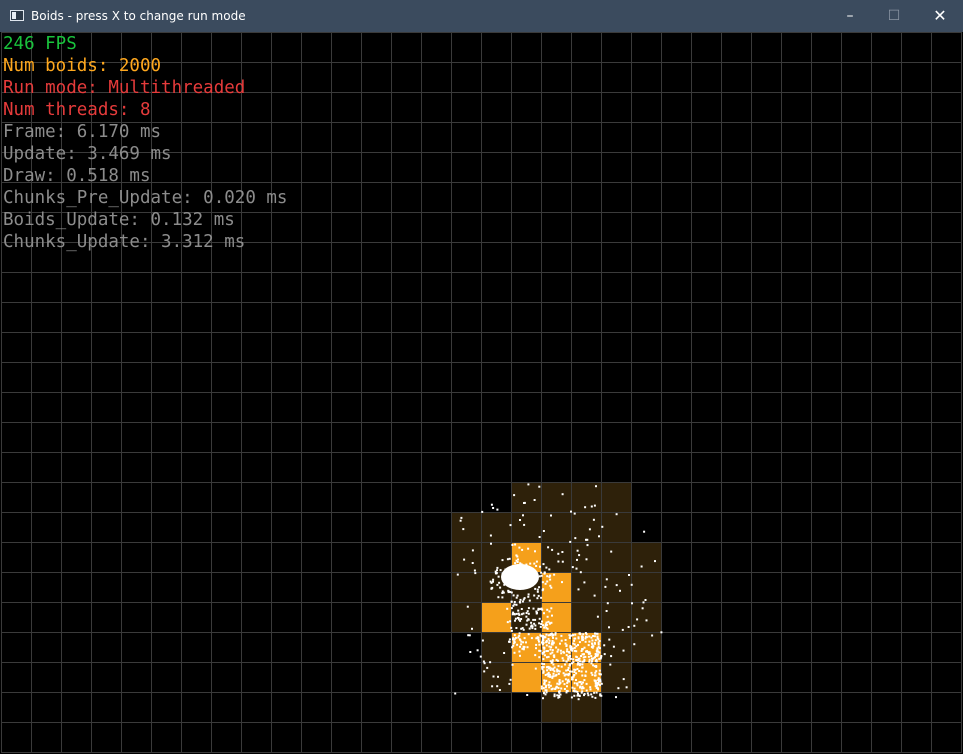  Describe the element at coordinates (481, 16) in the screenshot. I see `title-bar: Boids - press X to change run mode – ☐ ✕` at that location.